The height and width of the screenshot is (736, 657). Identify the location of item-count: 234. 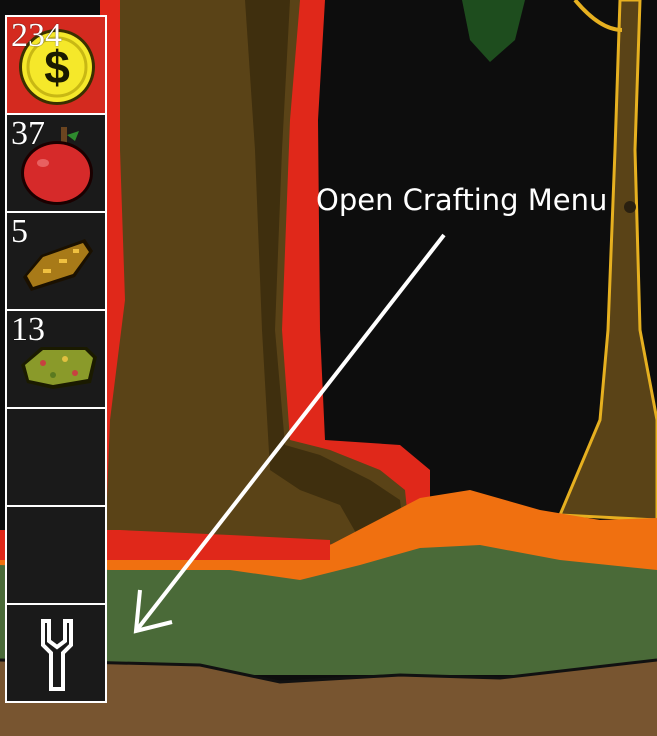
(36, 35).